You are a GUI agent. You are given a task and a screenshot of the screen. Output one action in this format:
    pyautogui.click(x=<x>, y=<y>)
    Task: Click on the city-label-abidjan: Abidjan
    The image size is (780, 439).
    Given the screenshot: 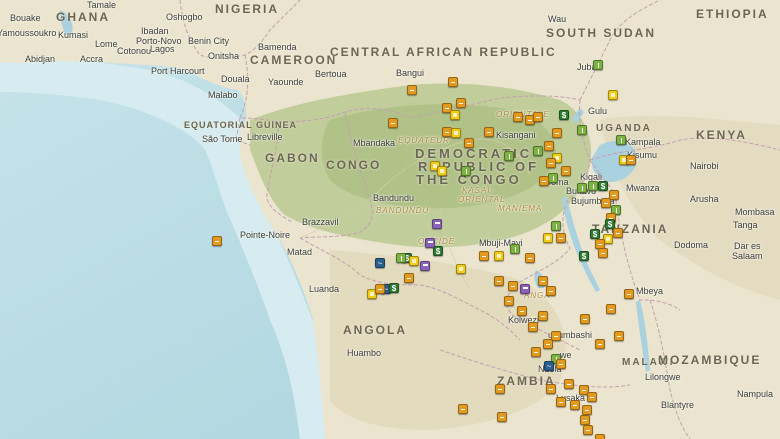 What is the action you would take?
    pyautogui.click(x=40, y=59)
    